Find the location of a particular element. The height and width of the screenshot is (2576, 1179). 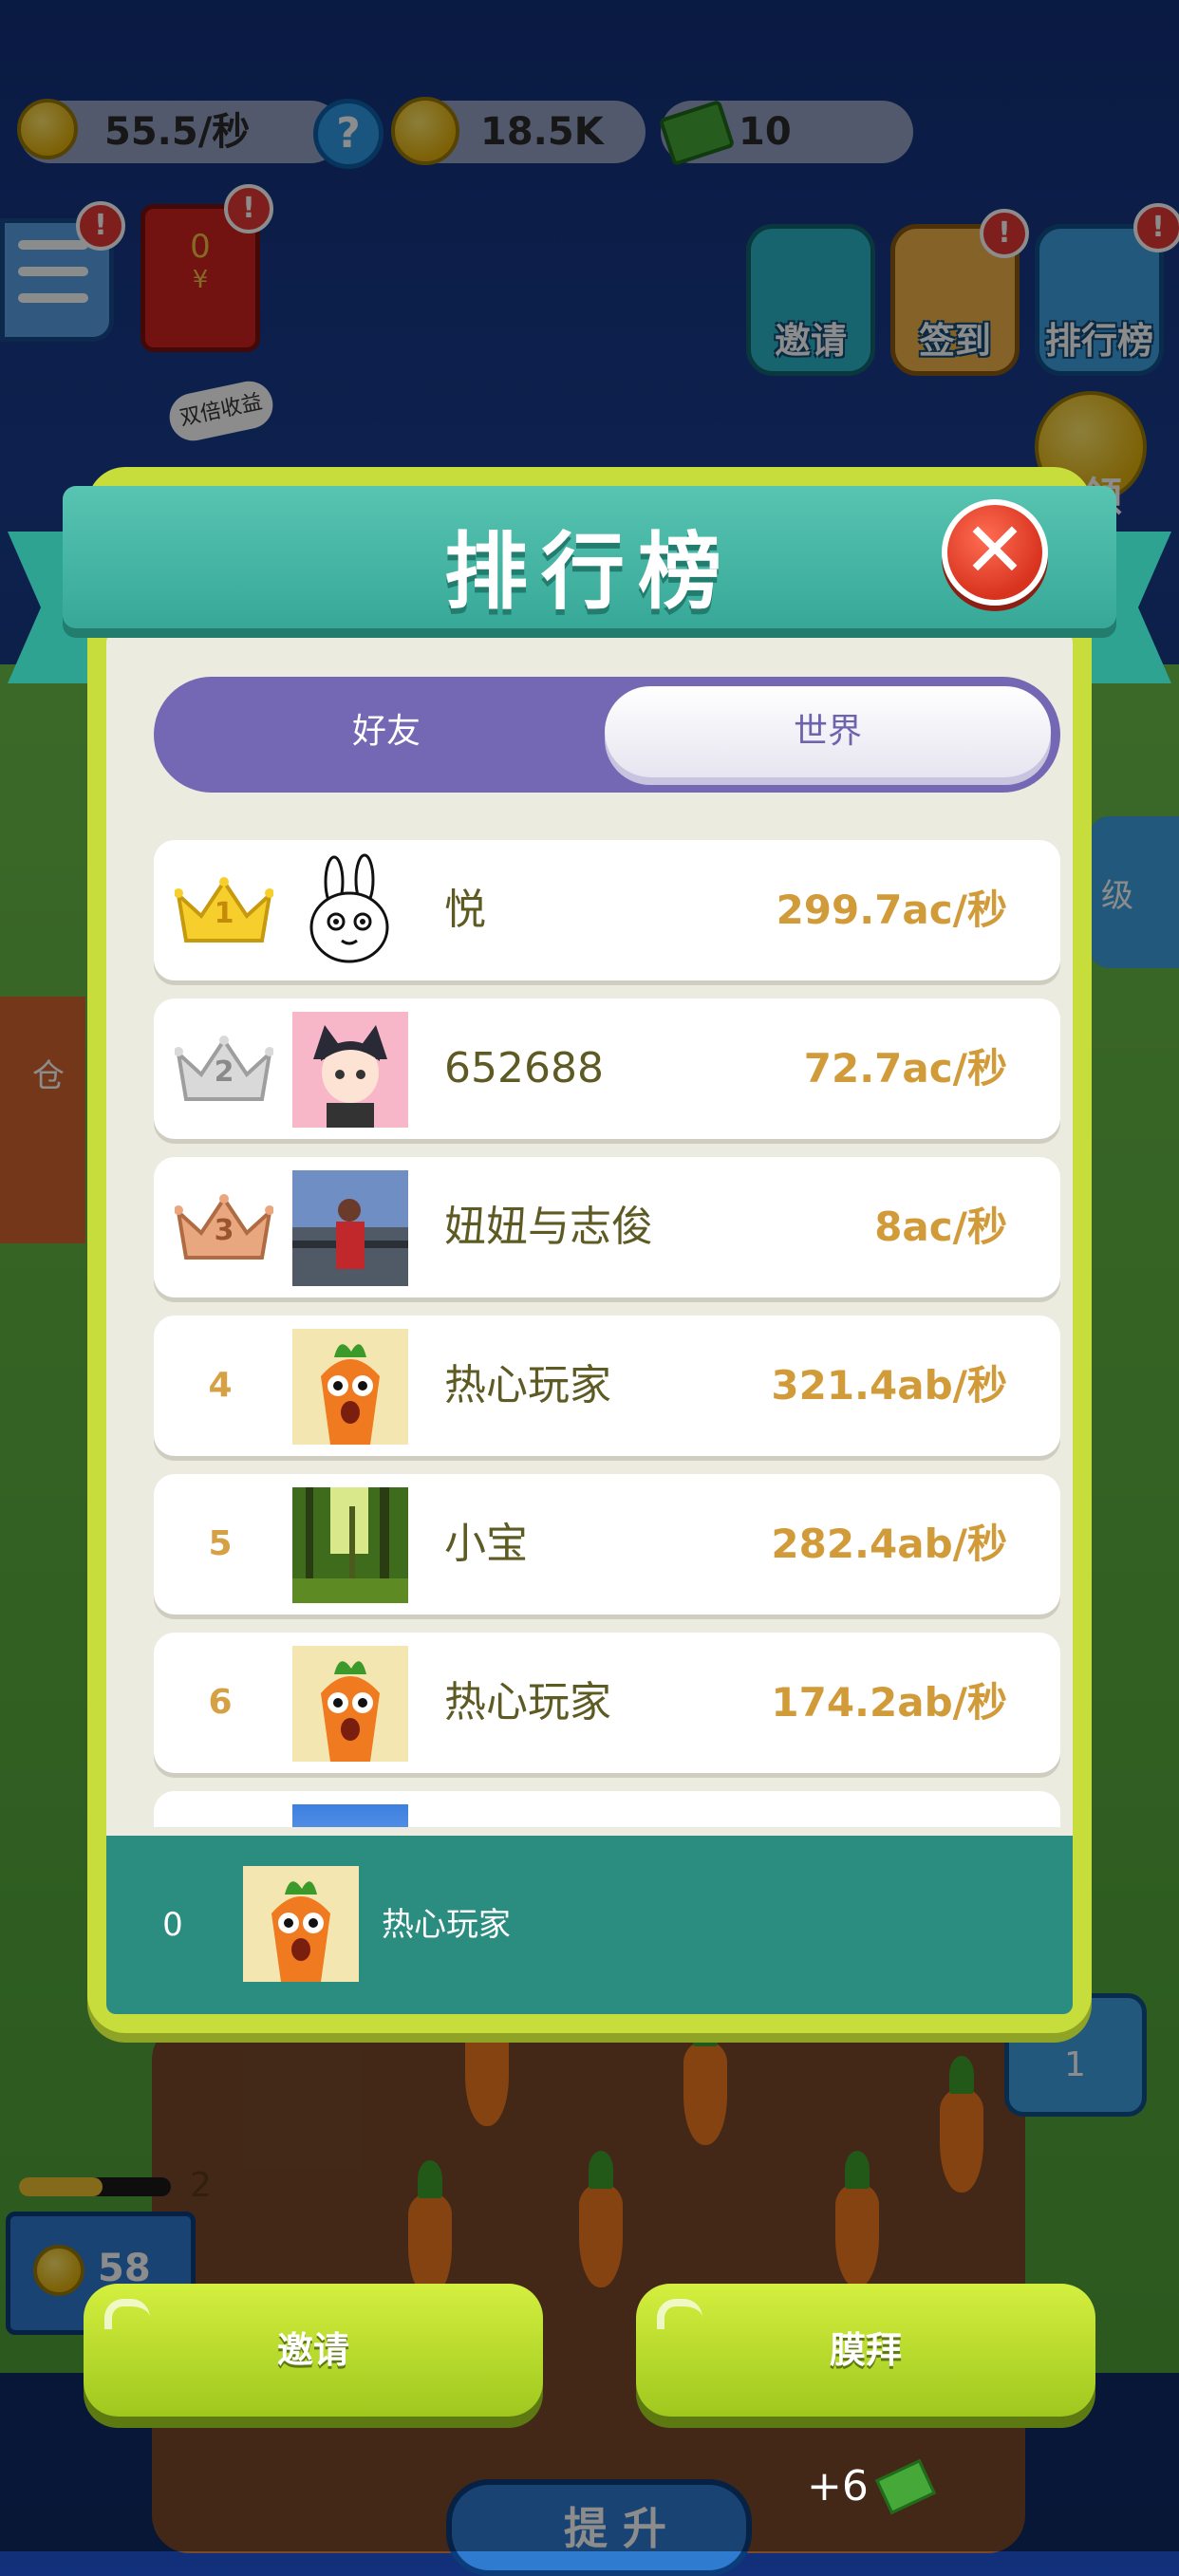

leaderboard-row: 2 652688 72.7ac/秒 is located at coordinates (607, 1069).